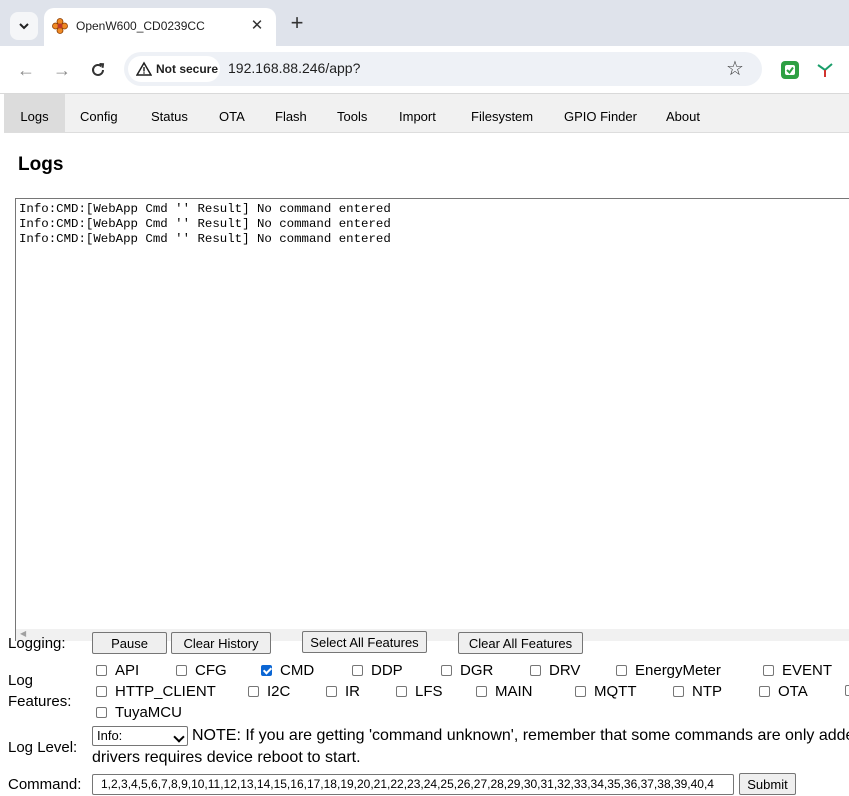 The image size is (849, 796). I want to click on log-level-selected: Info:, so click(110, 735).